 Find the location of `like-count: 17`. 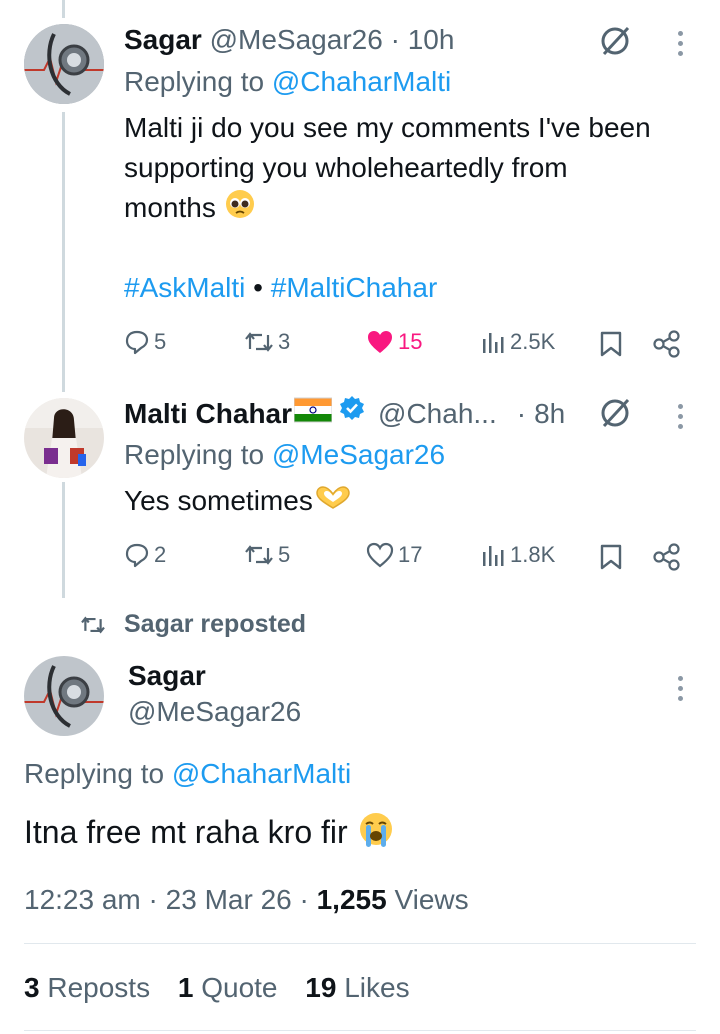

like-count: 17 is located at coordinates (410, 554).